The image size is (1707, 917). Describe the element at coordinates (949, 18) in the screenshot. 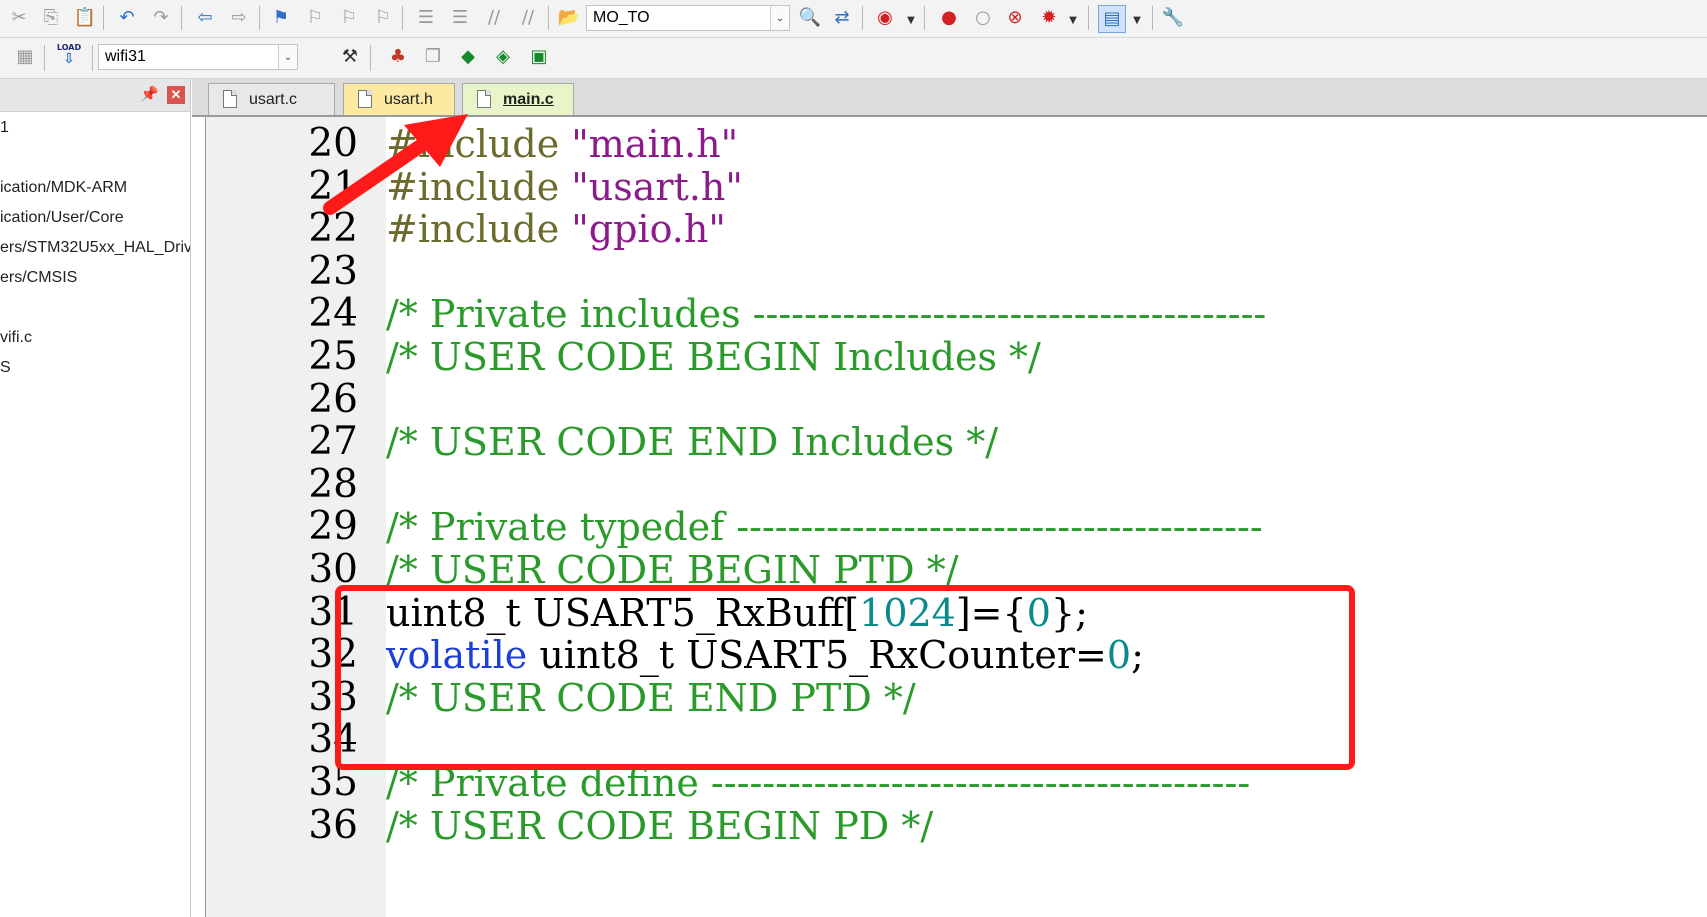

I see `breakpoint-icon: ●` at that location.